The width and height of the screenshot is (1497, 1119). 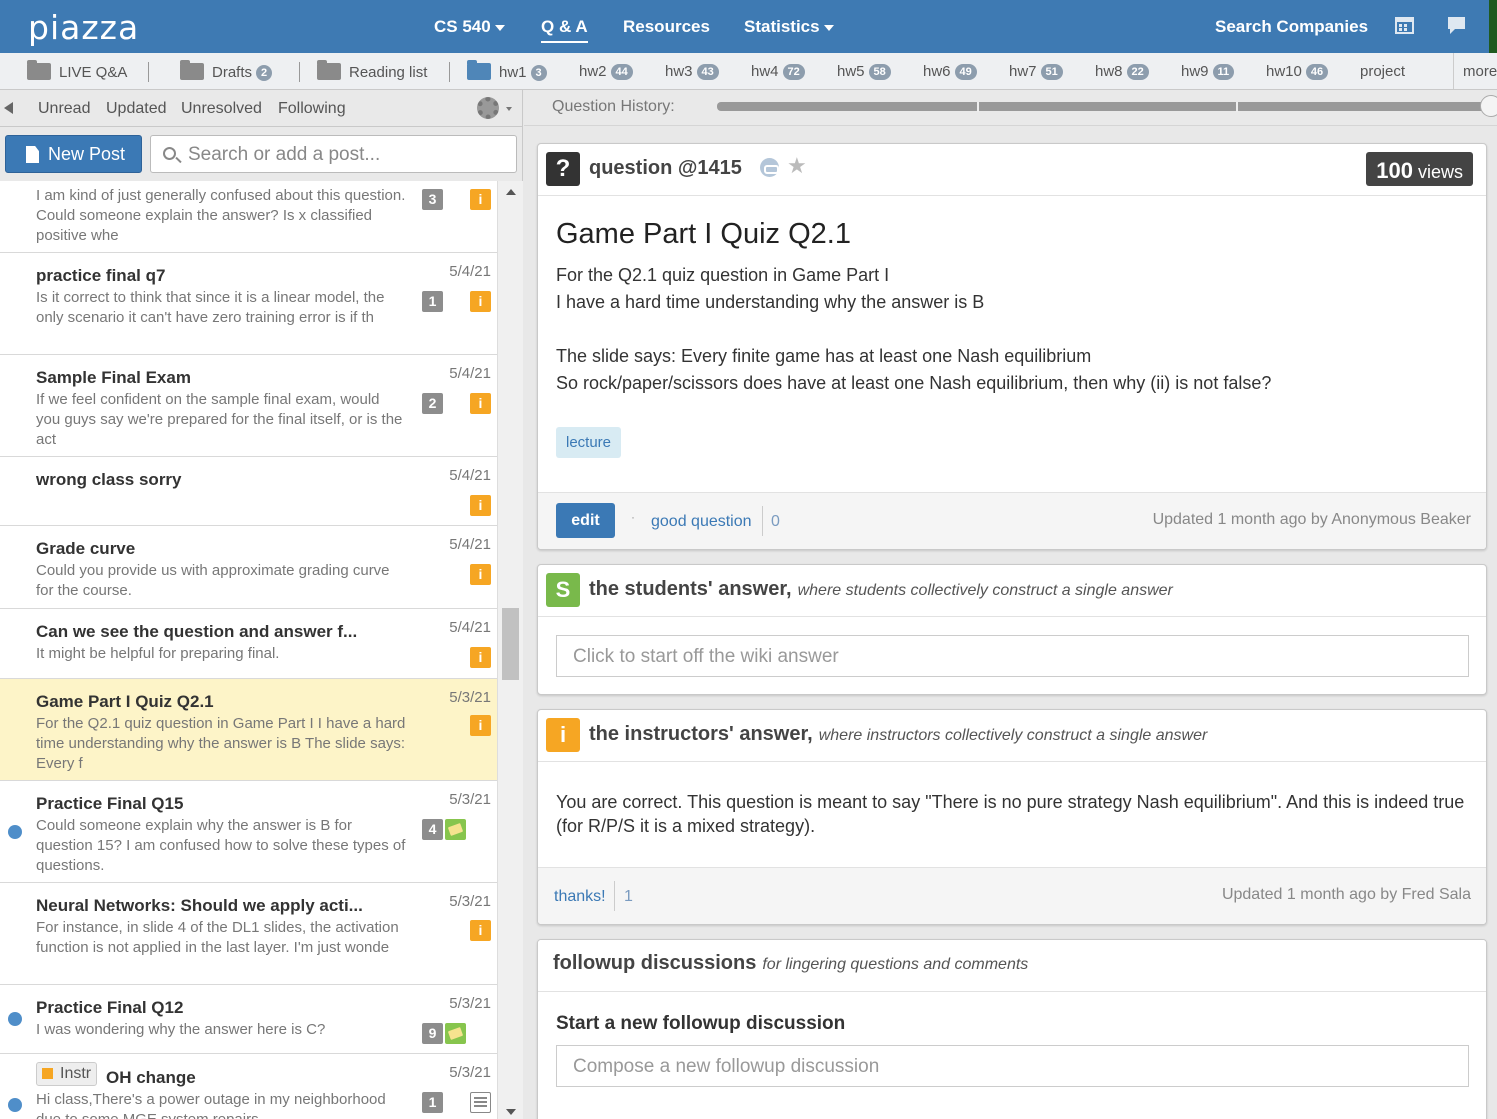 I want to click on folder-count: 3, so click(x=538, y=73).